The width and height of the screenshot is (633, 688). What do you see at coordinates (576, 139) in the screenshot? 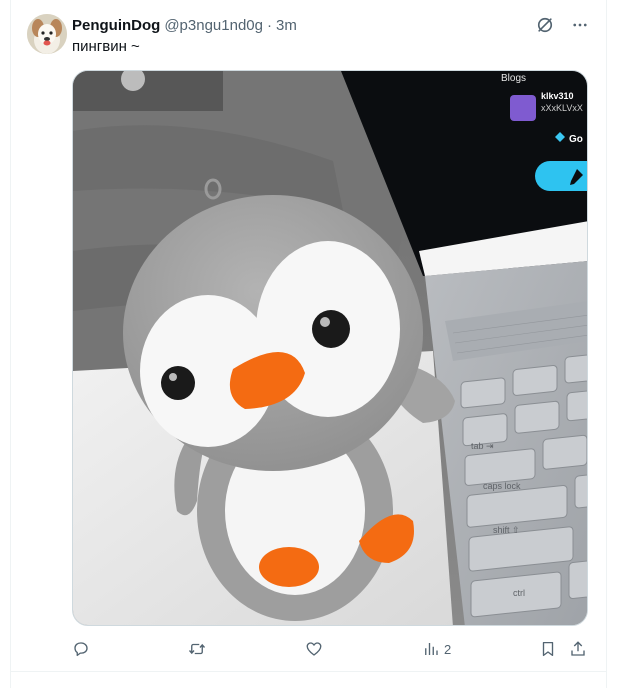
I see `screen-go-label: Go` at bounding box center [576, 139].